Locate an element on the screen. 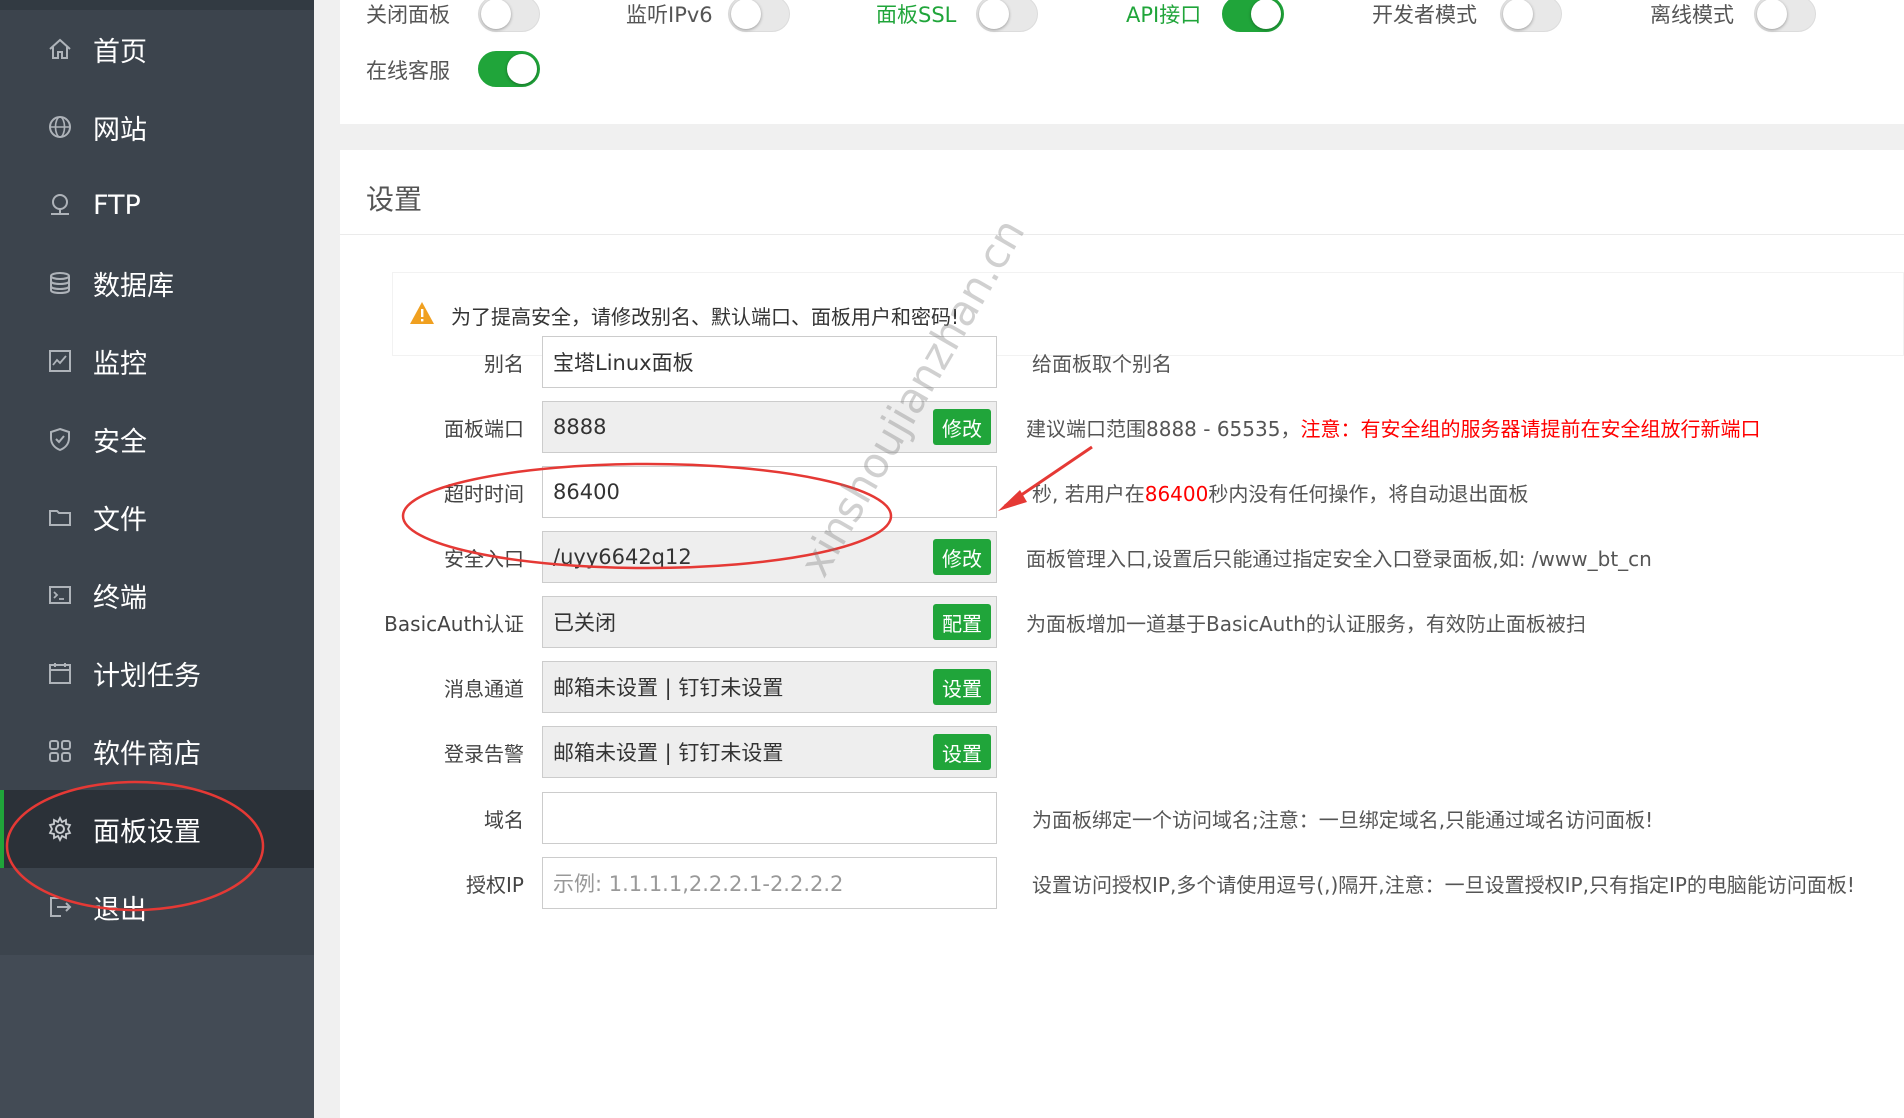 The height and width of the screenshot is (1118, 1904). ipv6-switch is located at coordinates (759, 16).